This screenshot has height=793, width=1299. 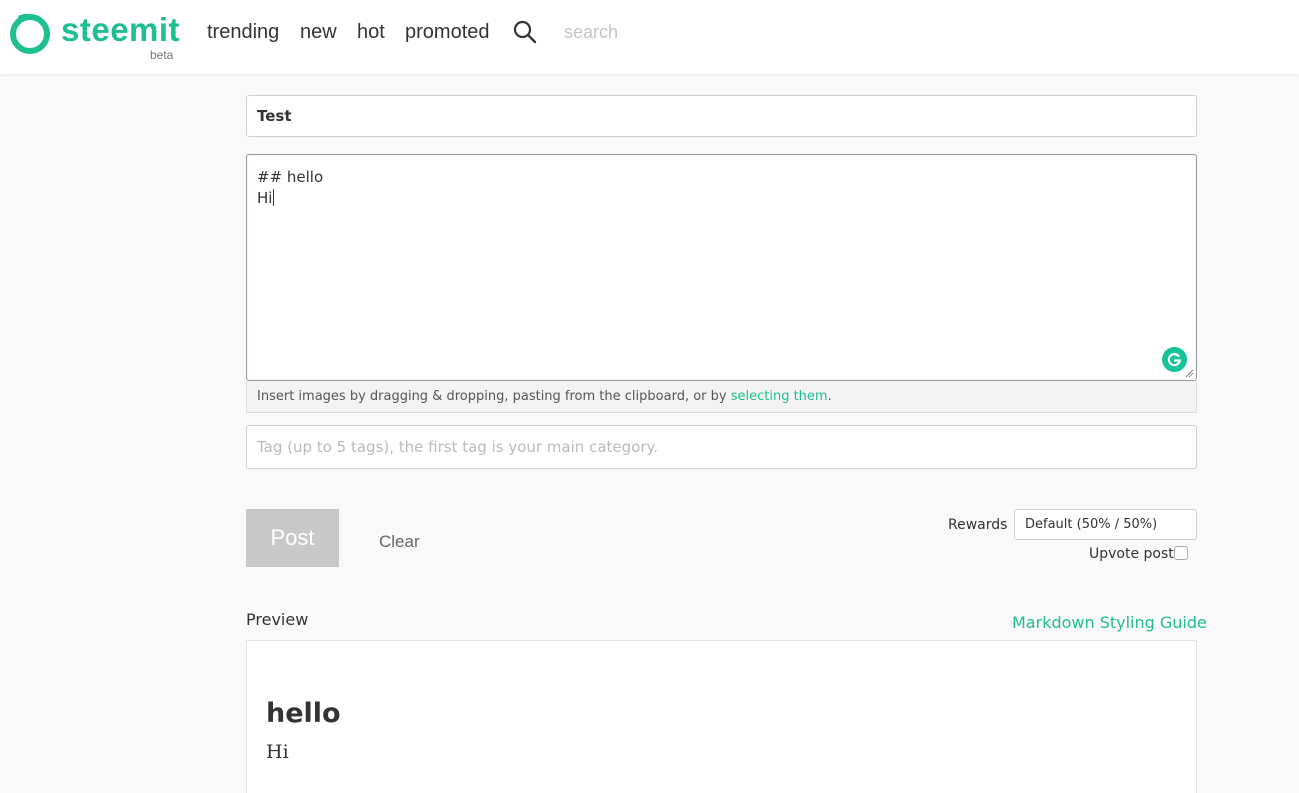 What do you see at coordinates (120, 30) in the screenshot?
I see `brand-name: steemit` at bounding box center [120, 30].